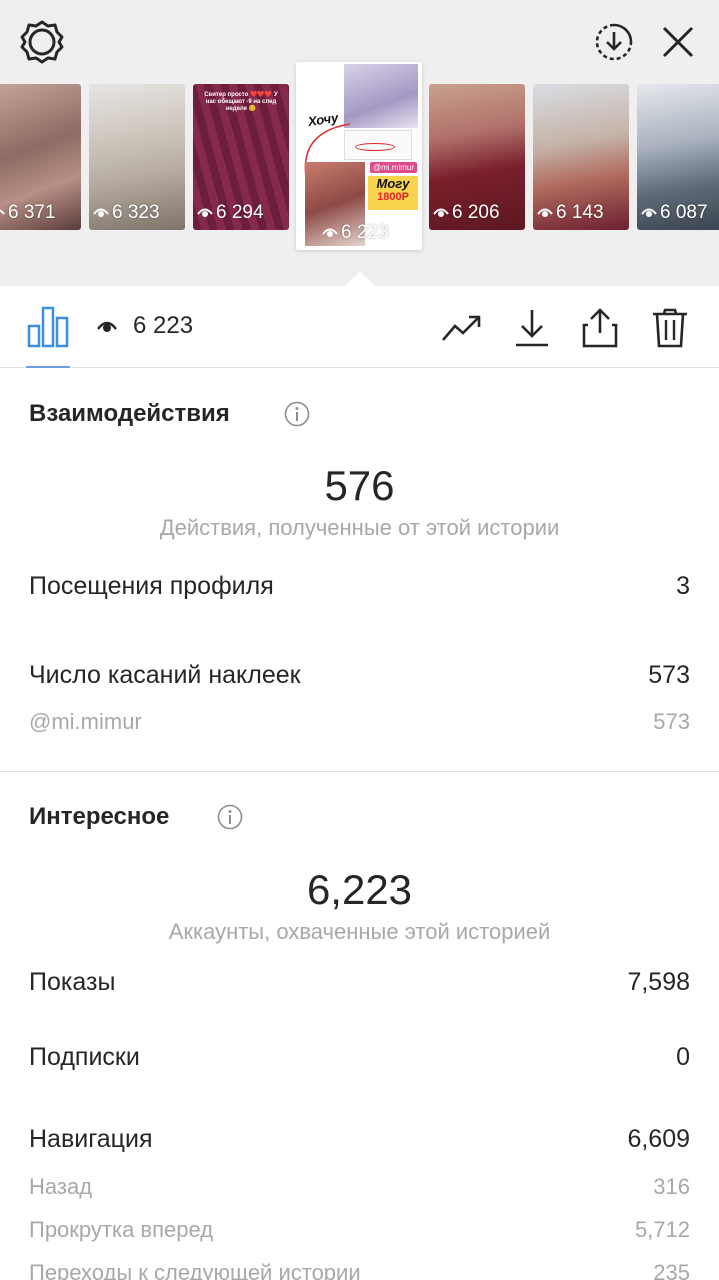  I want to click on story-views: 6 087, so click(674, 213).